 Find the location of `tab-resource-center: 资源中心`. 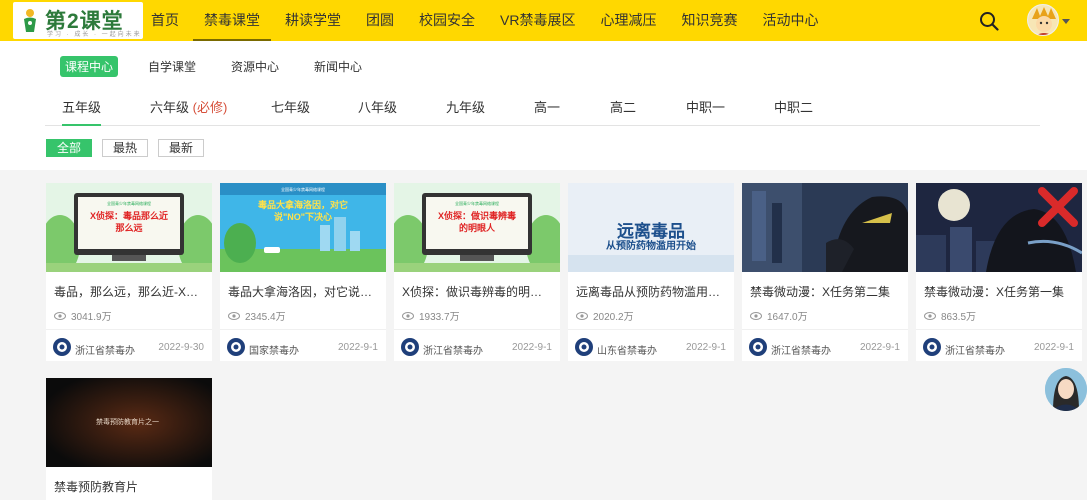

tab-resource-center: 资源中心 is located at coordinates (255, 66).